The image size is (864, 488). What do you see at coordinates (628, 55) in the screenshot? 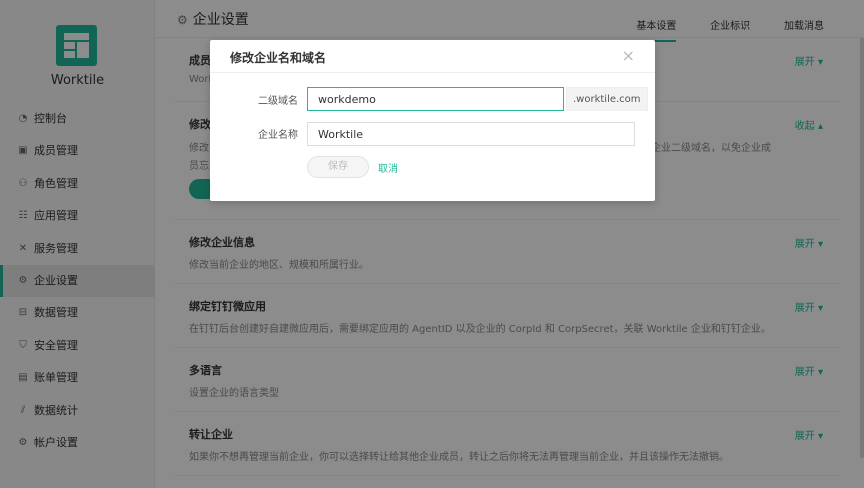
I see `close-icon: ×` at bounding box center [628, 55].